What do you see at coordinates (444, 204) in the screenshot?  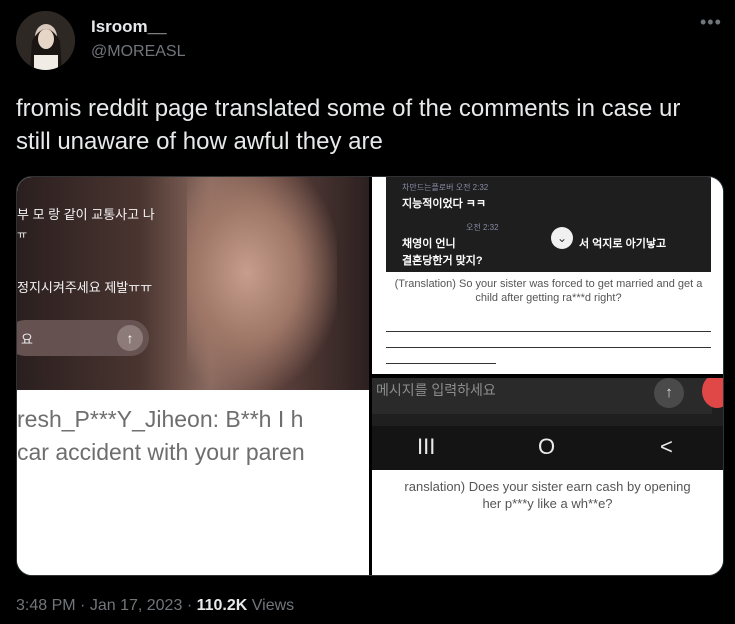 I see `comment-text: 지능적이었다 ㅋㅋ` at bounding box center [444, 204].